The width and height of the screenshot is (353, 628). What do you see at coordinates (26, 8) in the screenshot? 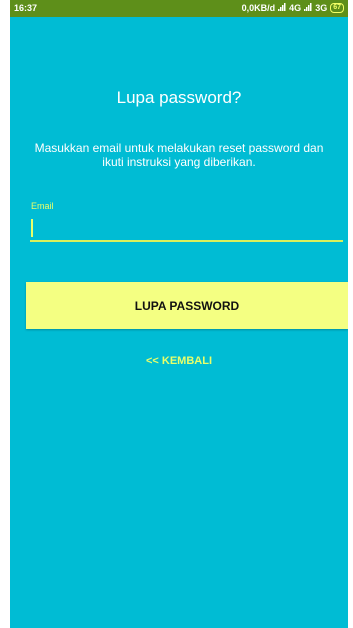
I see `status-time: 16:37` at bounding box center [26, 8].